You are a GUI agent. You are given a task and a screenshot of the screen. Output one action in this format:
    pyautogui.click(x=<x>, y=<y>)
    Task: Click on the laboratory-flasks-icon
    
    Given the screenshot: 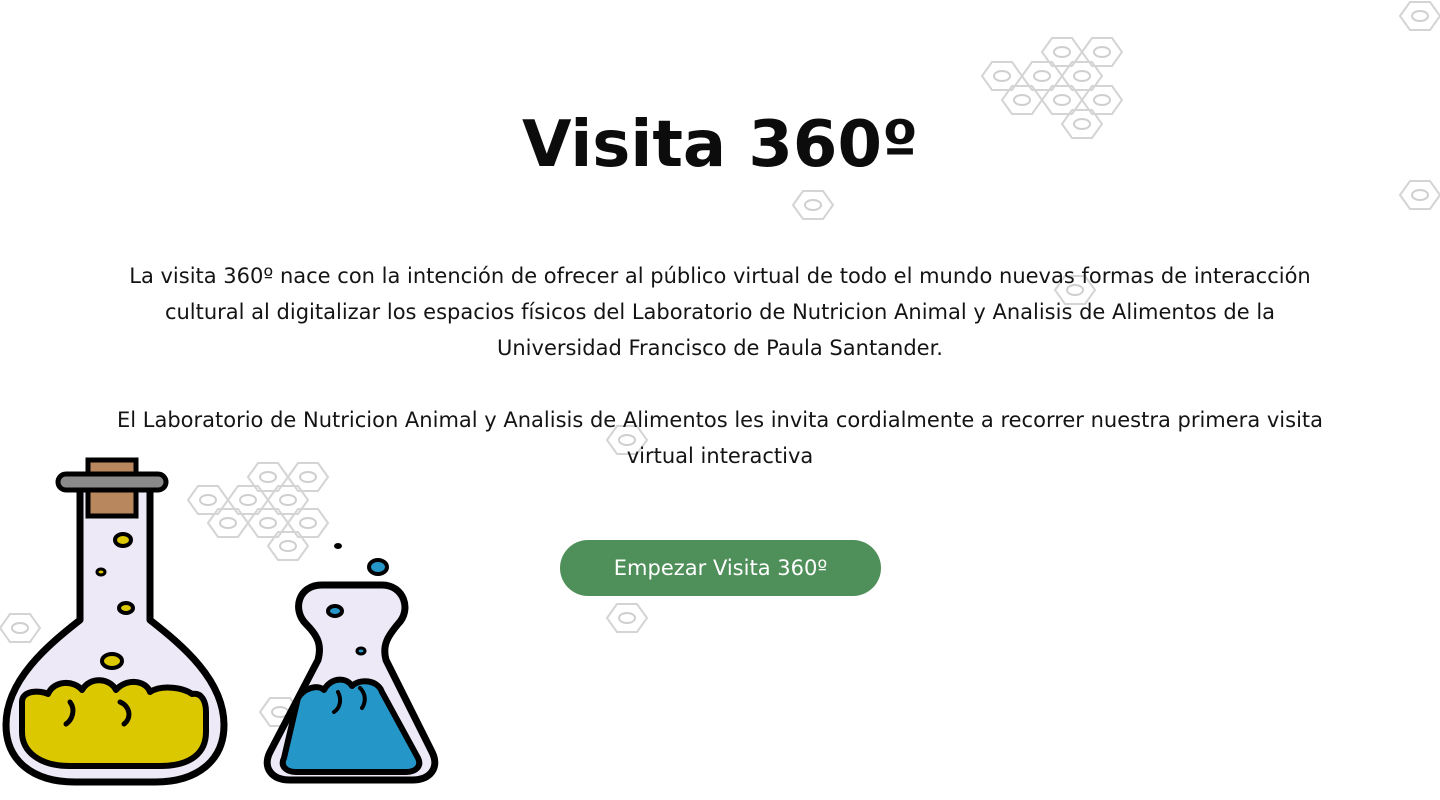 What is the action you would take?
    pyautogui.click(x=220, y=621)
    